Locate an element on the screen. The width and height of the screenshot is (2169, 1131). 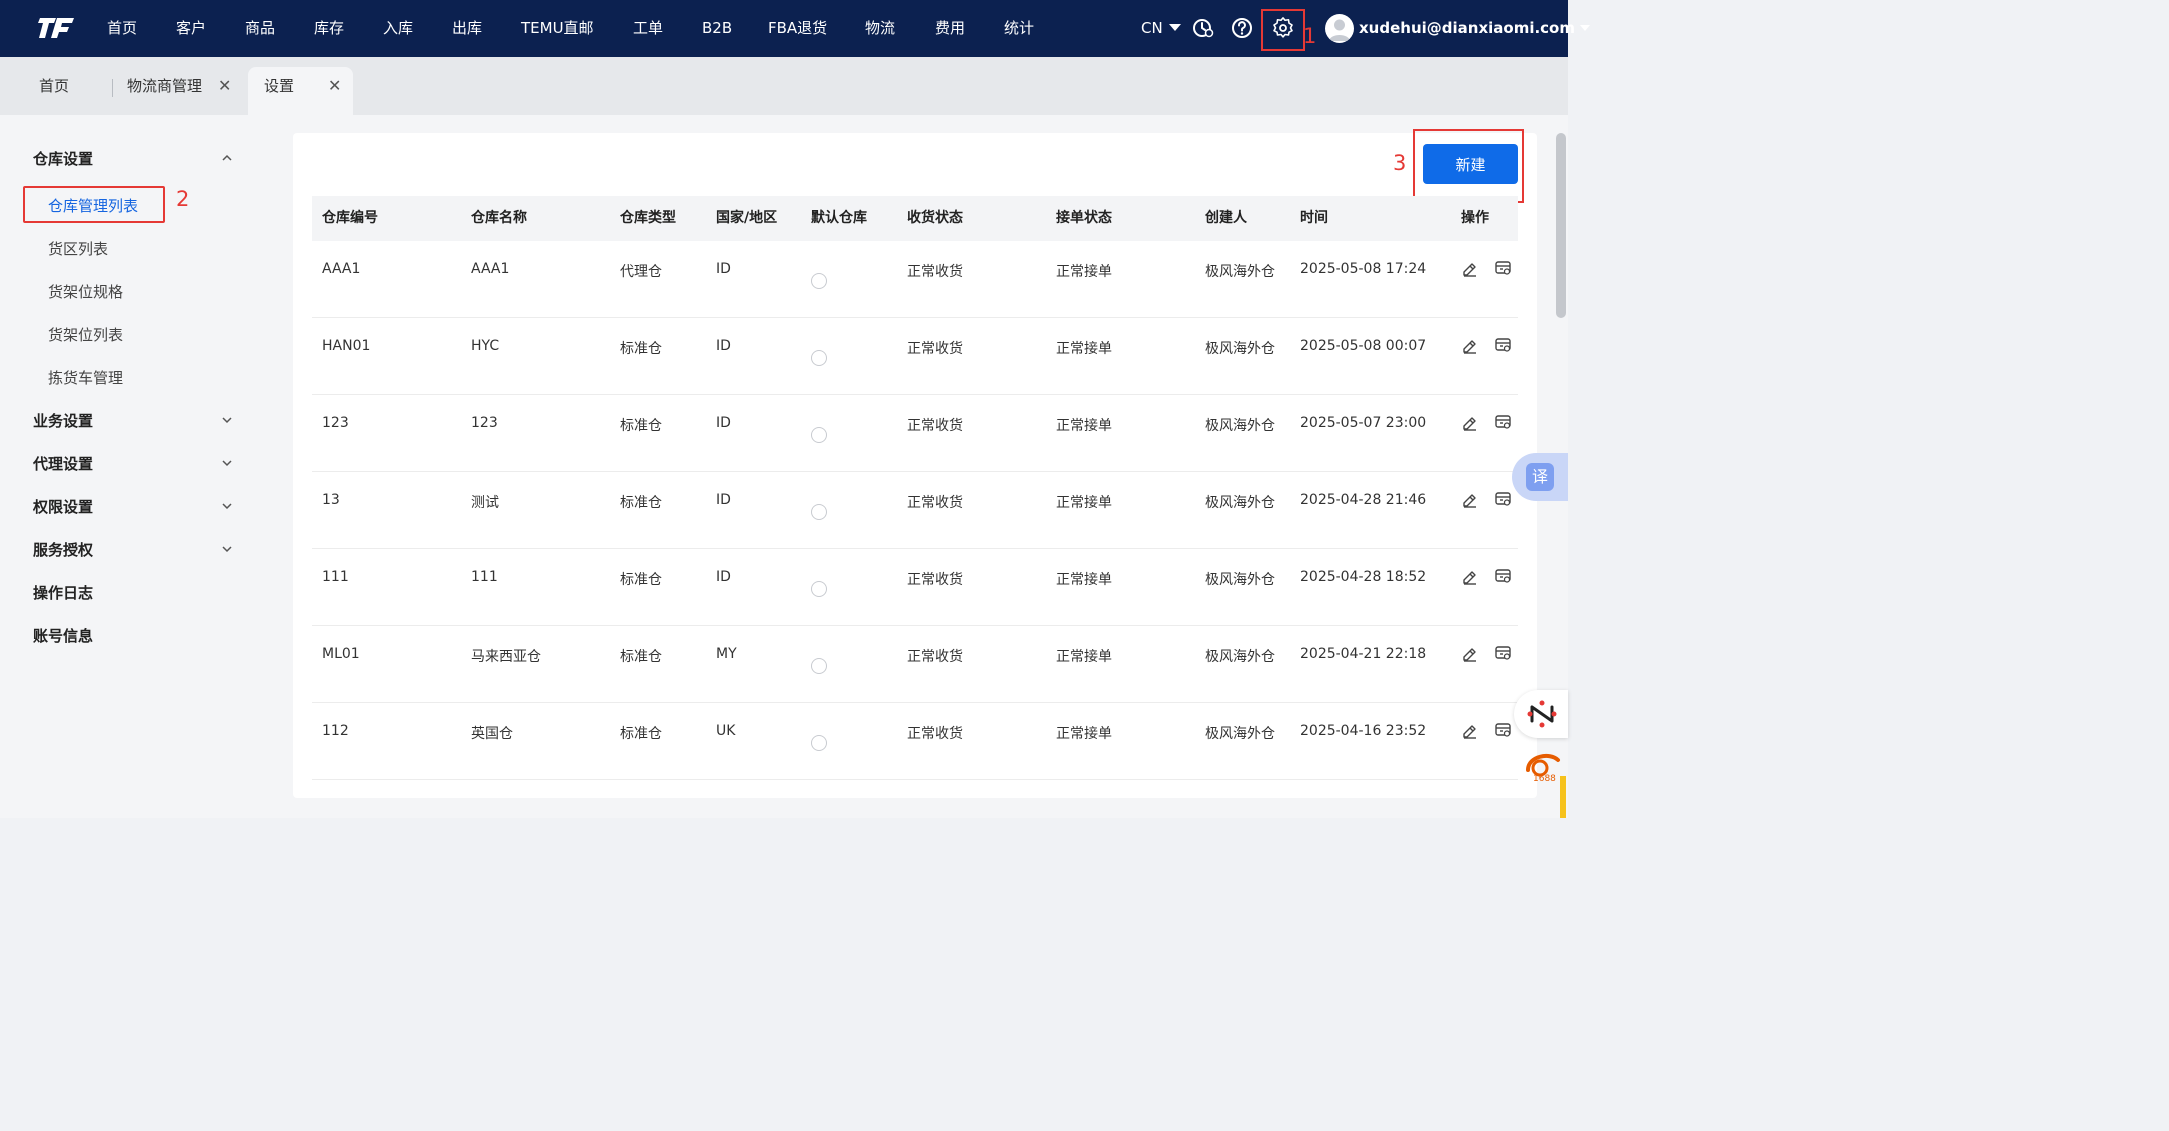
yellow-side-tab is located at coordinates (1563, 797).